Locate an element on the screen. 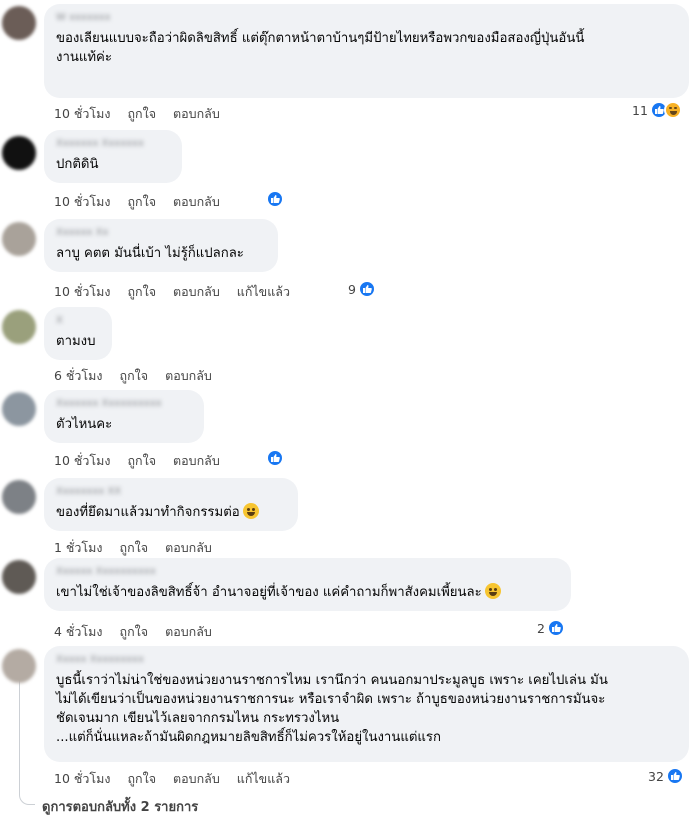 The image size is (700, 817). haha-reaction-icon is located at coordinates (672, 110).